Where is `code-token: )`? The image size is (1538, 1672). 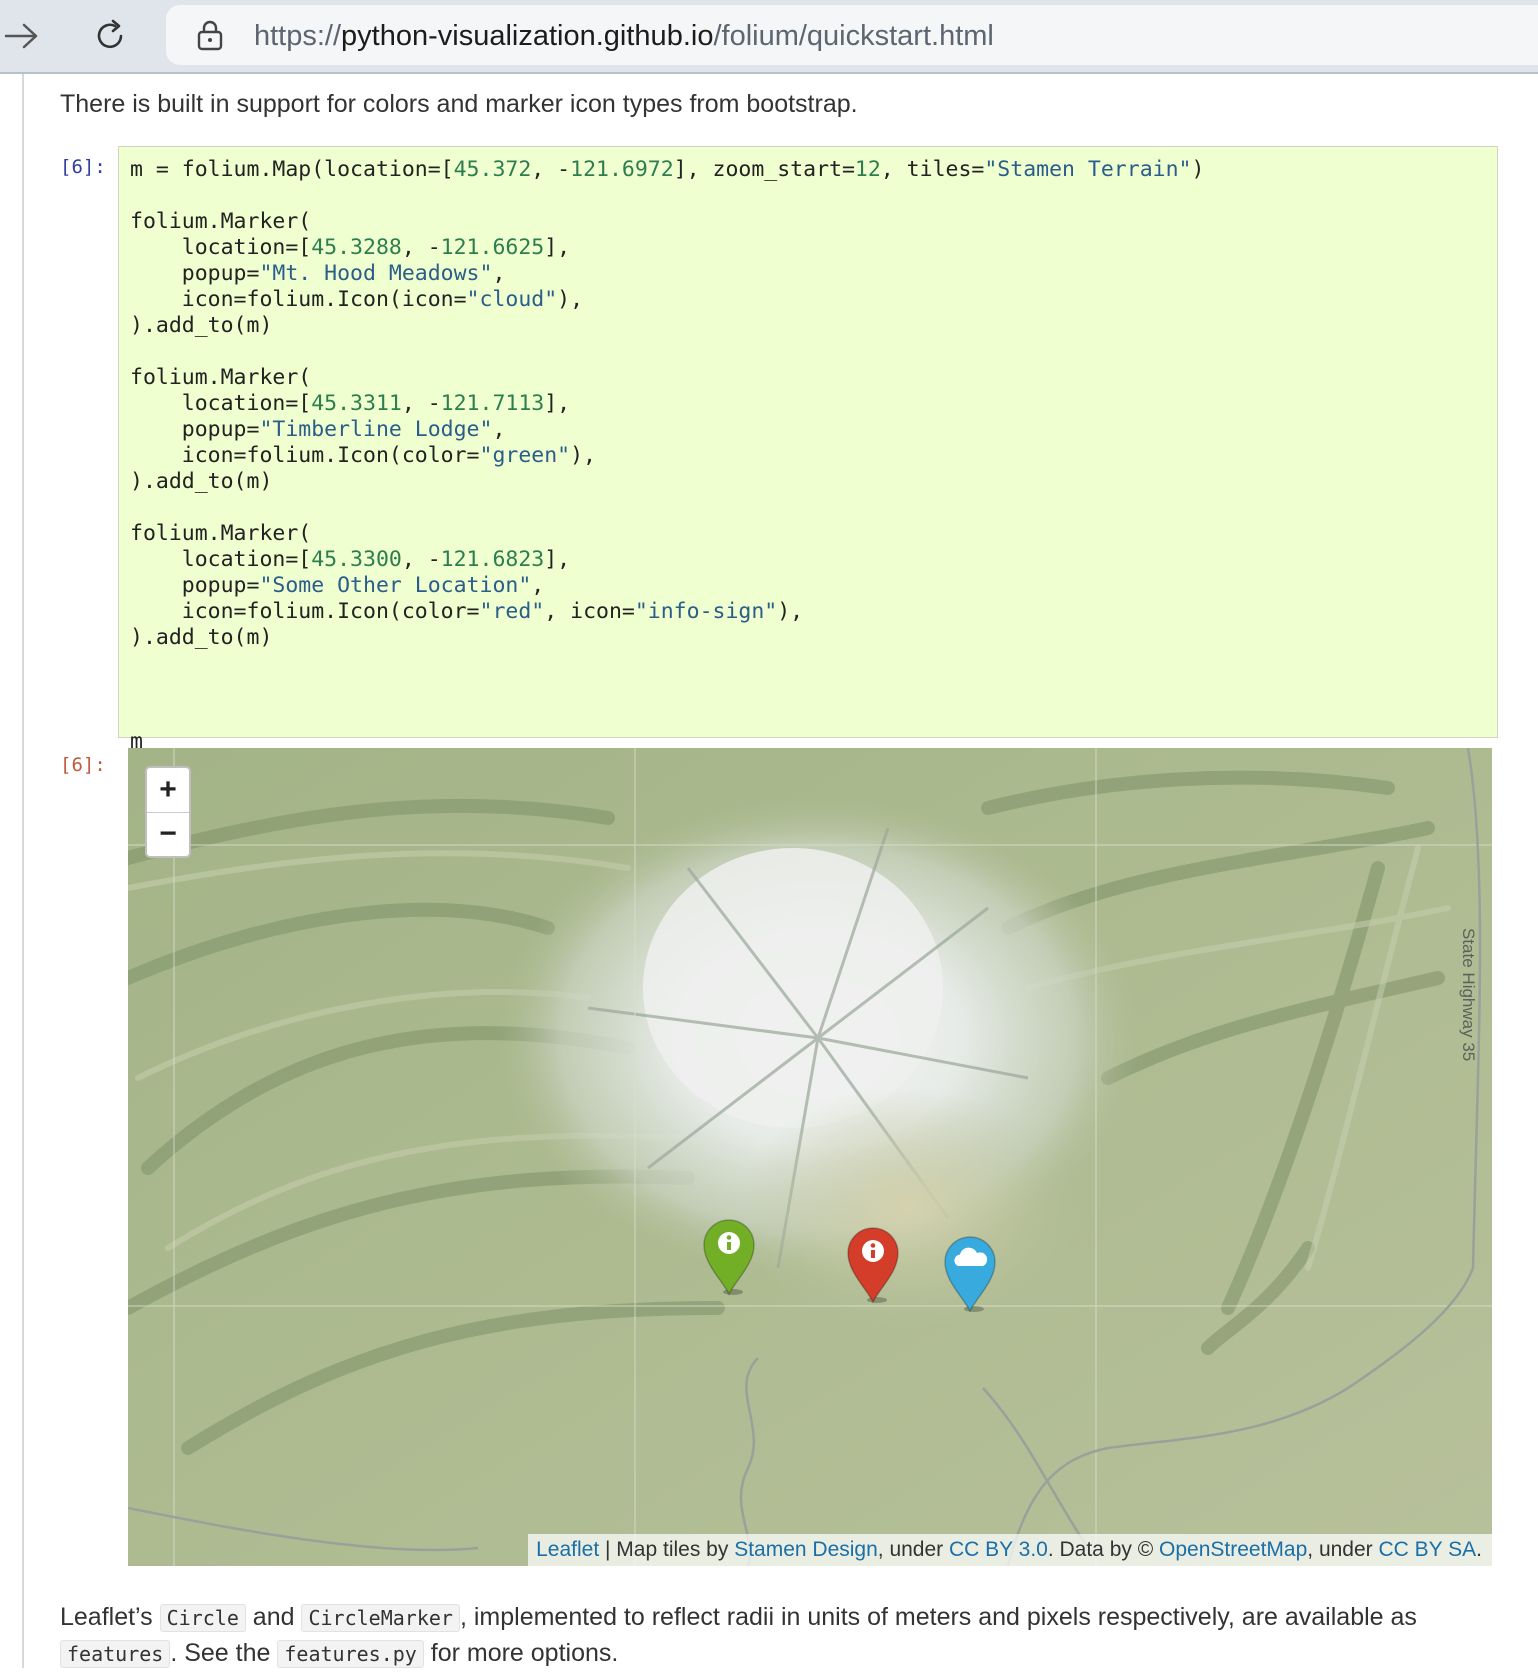
code-token: ) is located at coordinates (1198, 169).